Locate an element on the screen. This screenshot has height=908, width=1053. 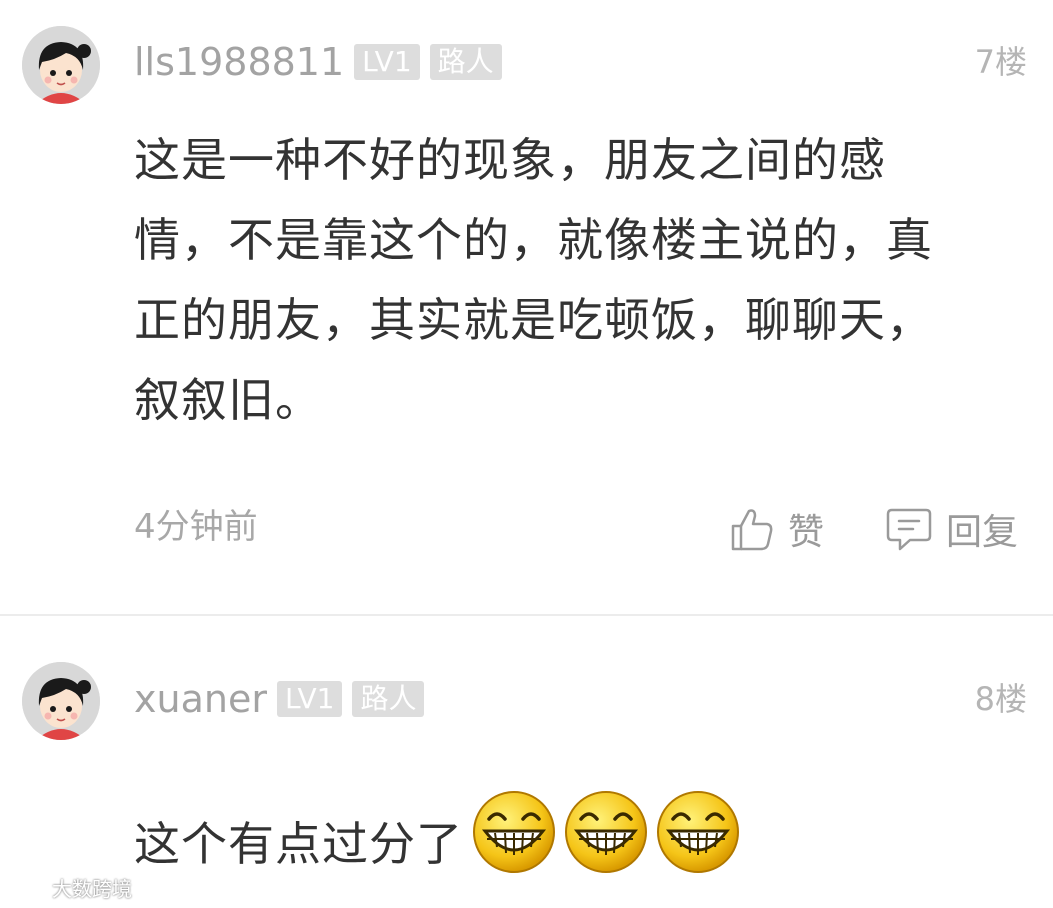
username: lls1988811 is located at coordinates (239, 62).